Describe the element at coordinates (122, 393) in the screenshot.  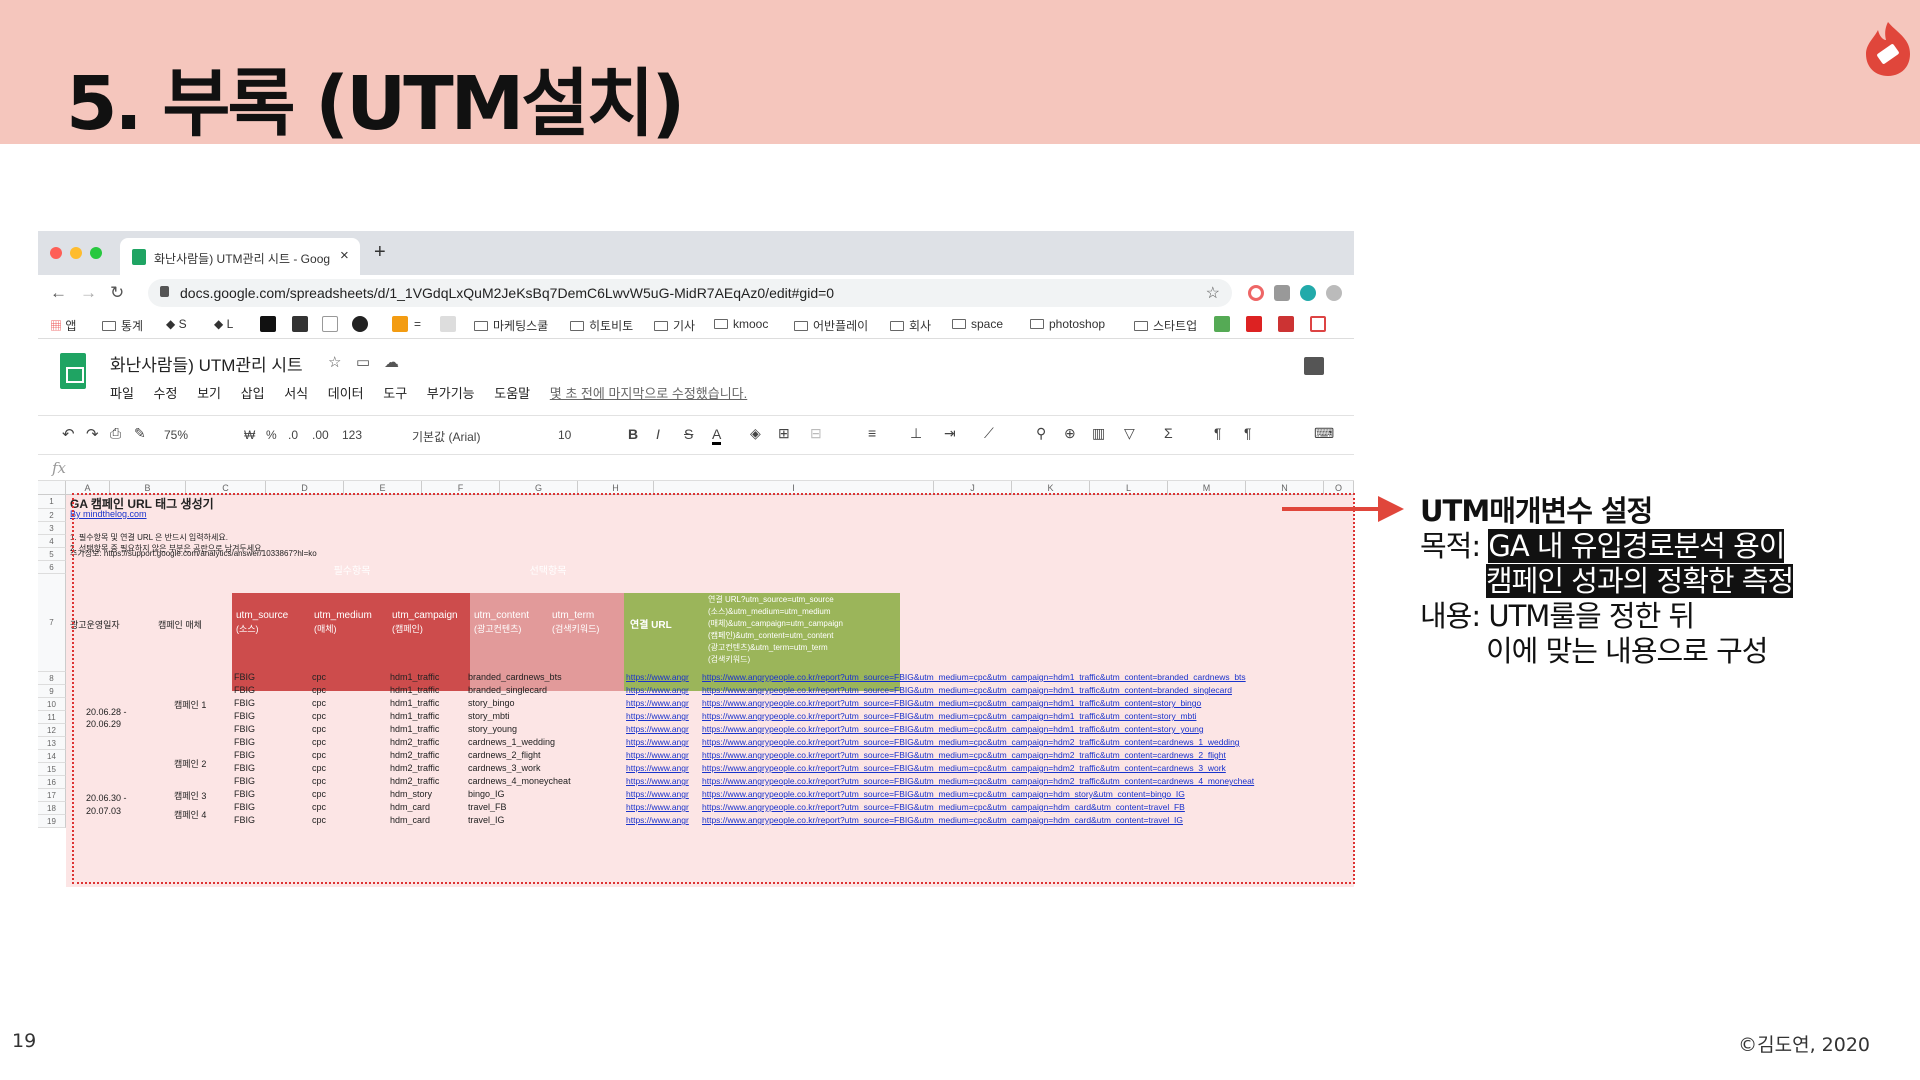
I see `menu-file: 파일` at that location.